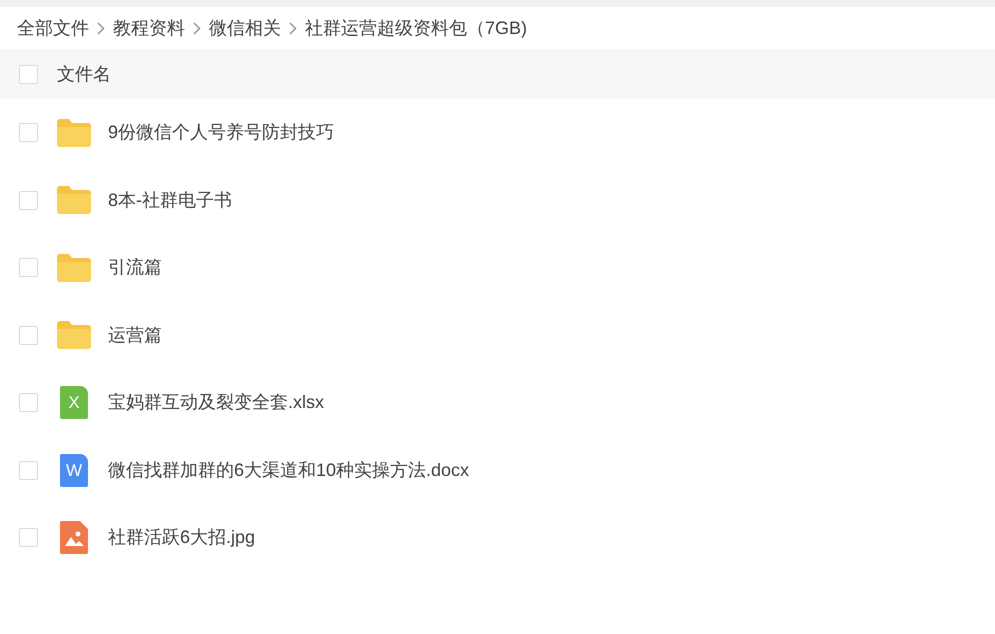 The image size is (995, 634). I want to click on file-name: 引流篇, so click(135, 268).